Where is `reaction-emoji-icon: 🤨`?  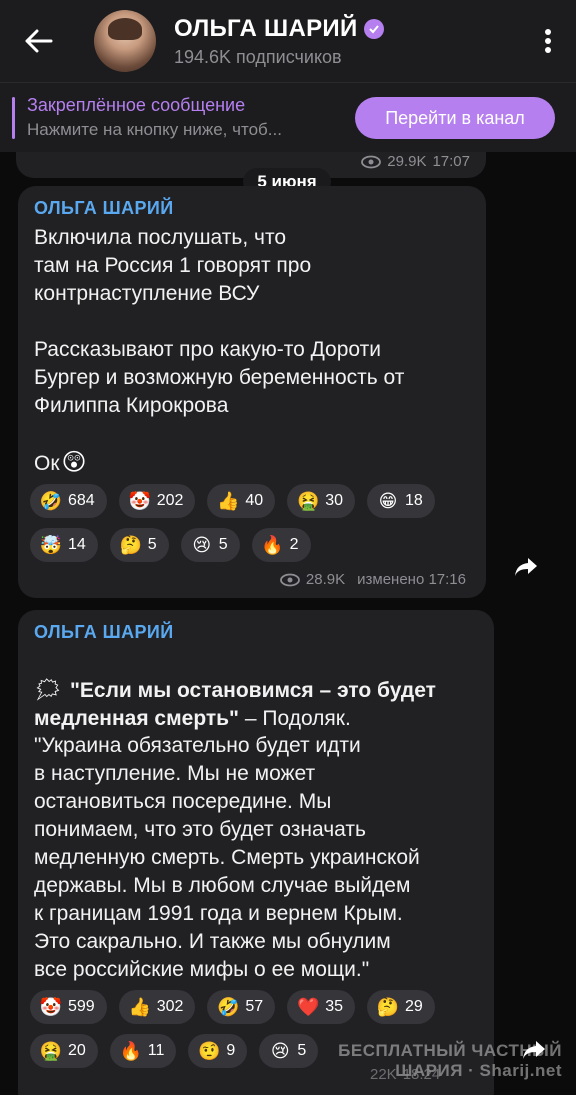 reaction-emoji-icon: 🤨 is located at coordinates (209, 1051).